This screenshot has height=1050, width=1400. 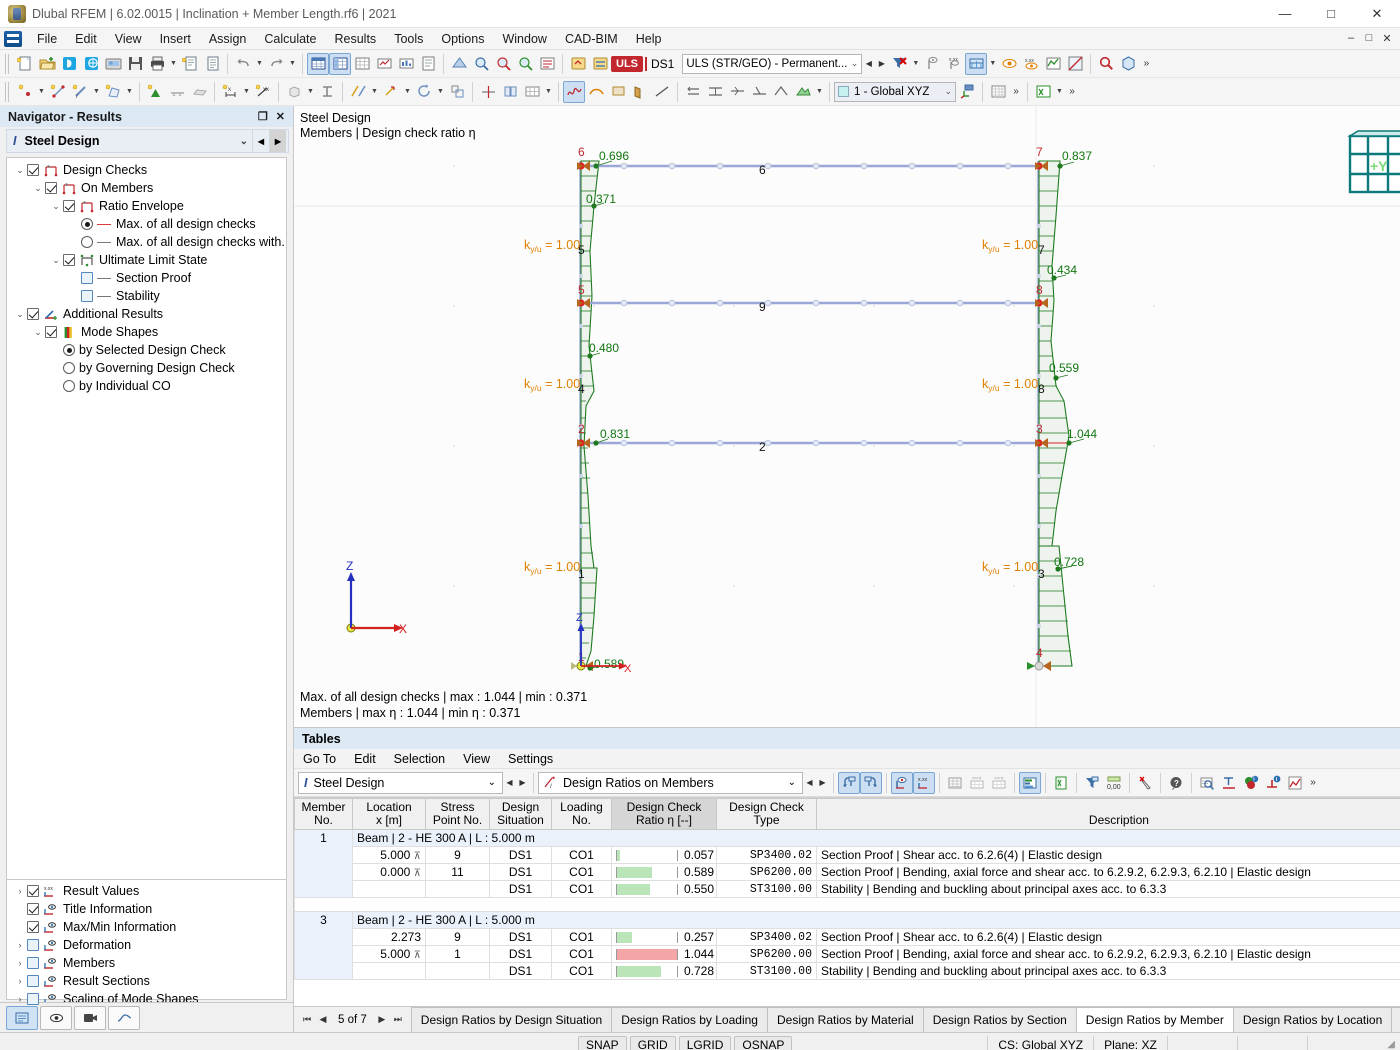 What do you see at coordinates (307, 1019) in the screenshot?
I see `pager-first-button: ⏮` at bounding box center [307, 1019].